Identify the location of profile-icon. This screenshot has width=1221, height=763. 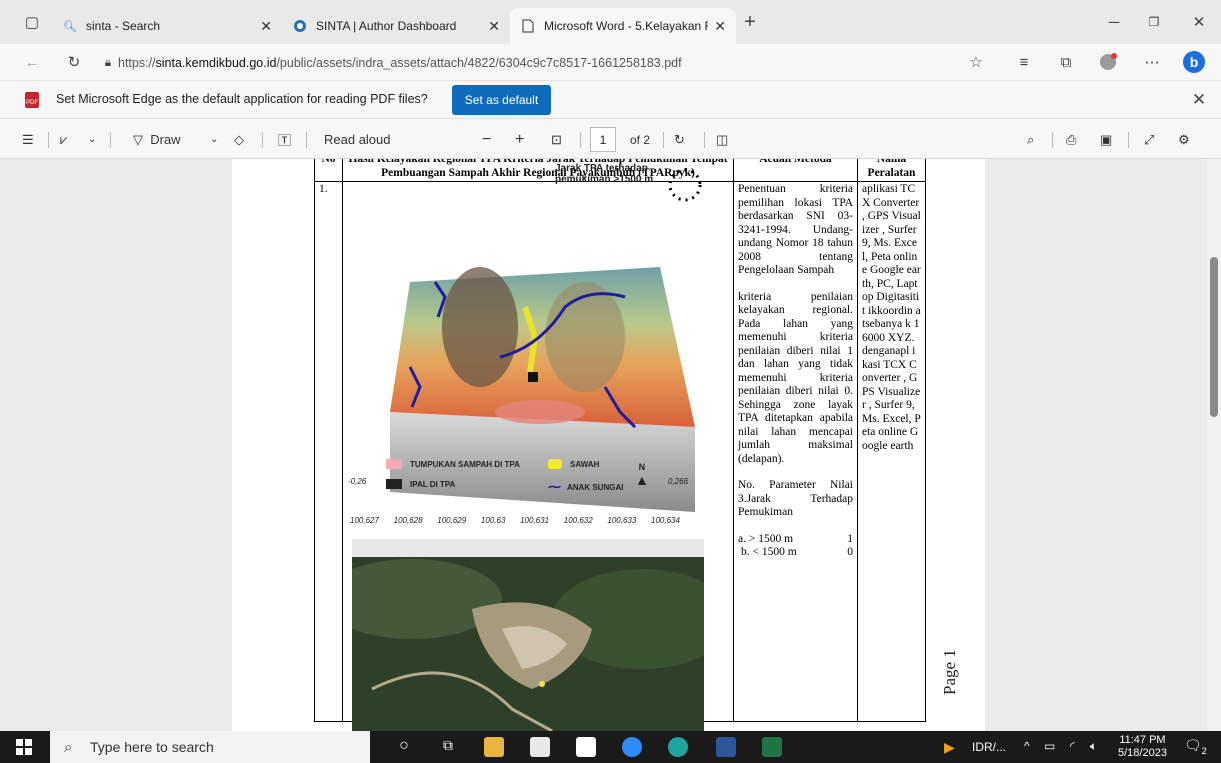
(1108, 62).